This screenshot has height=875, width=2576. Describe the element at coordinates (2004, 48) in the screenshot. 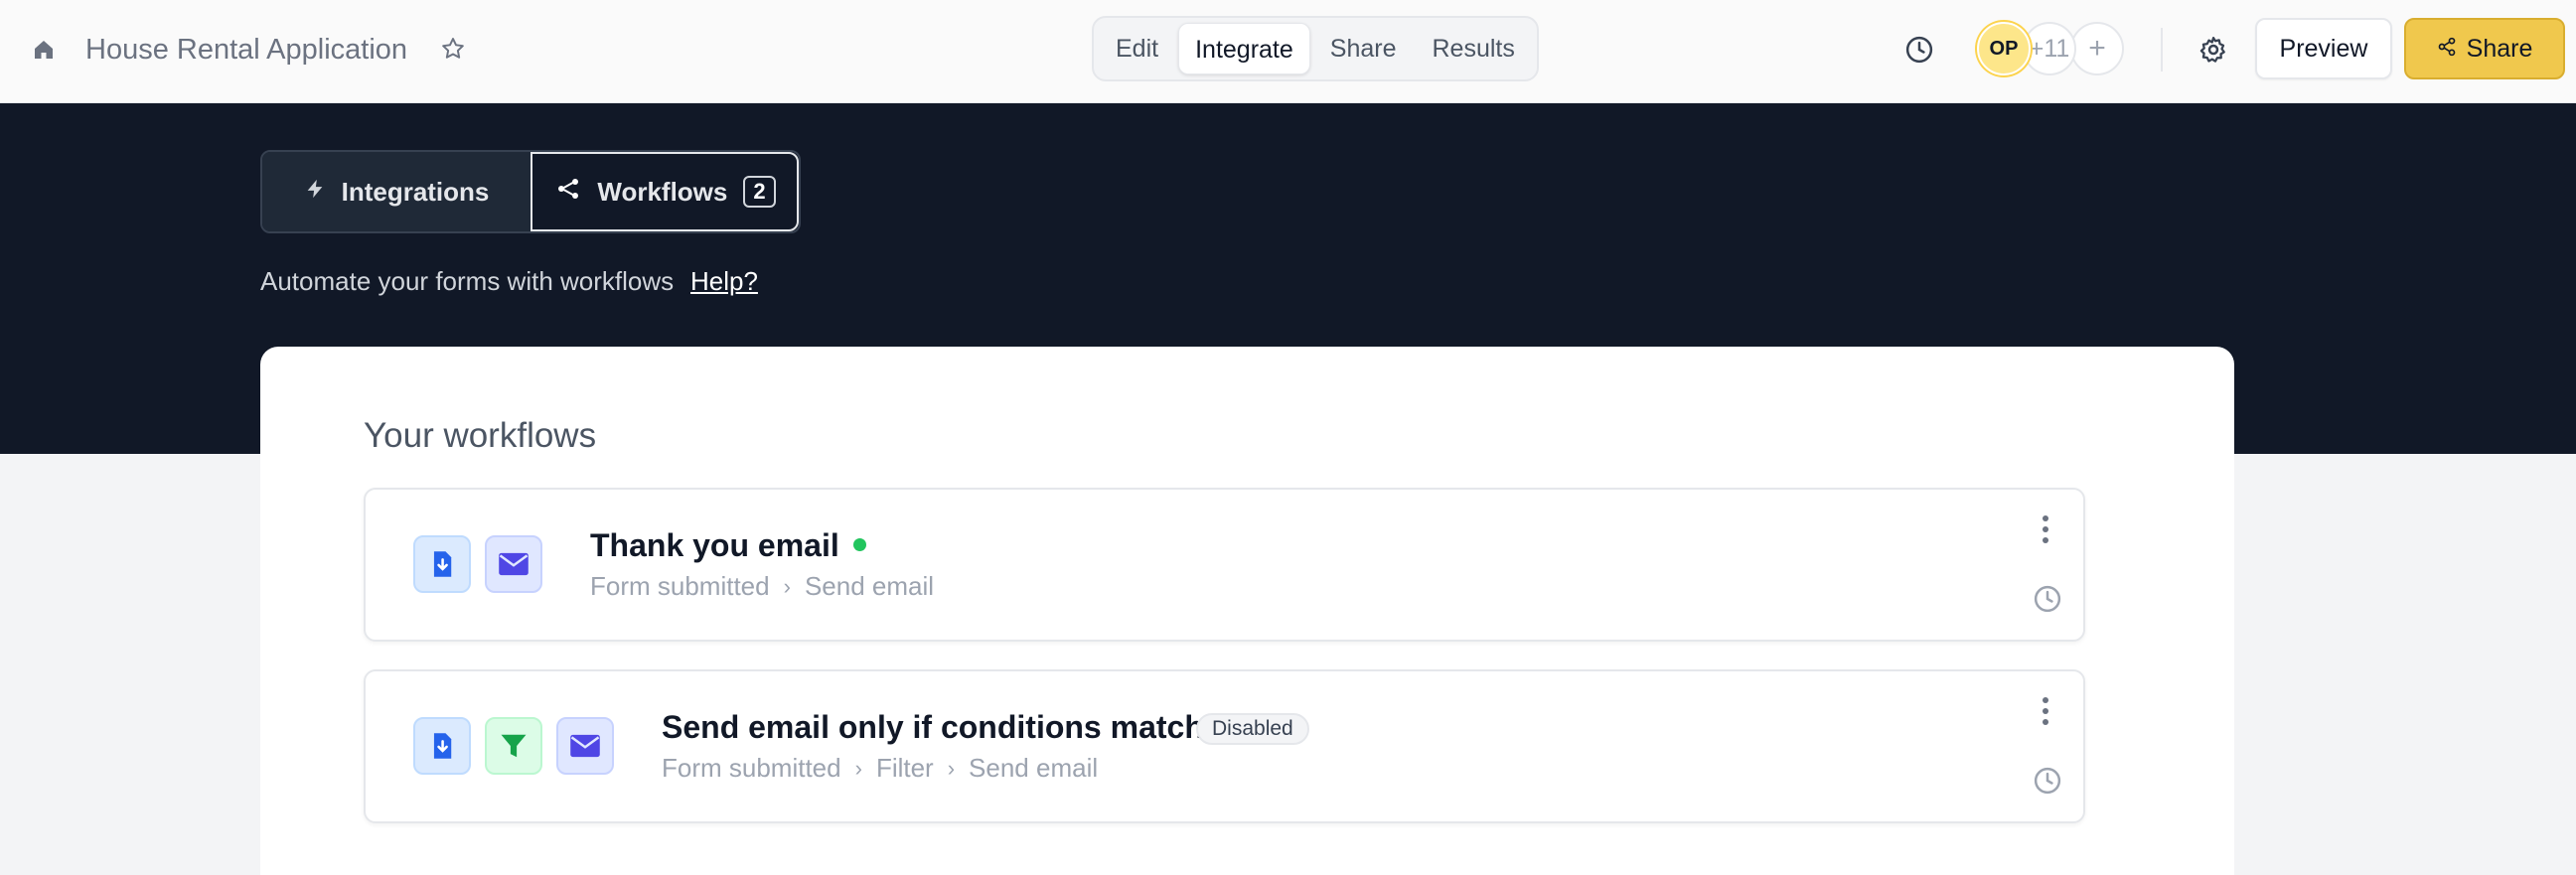

I see `avatar: OP` at that location.